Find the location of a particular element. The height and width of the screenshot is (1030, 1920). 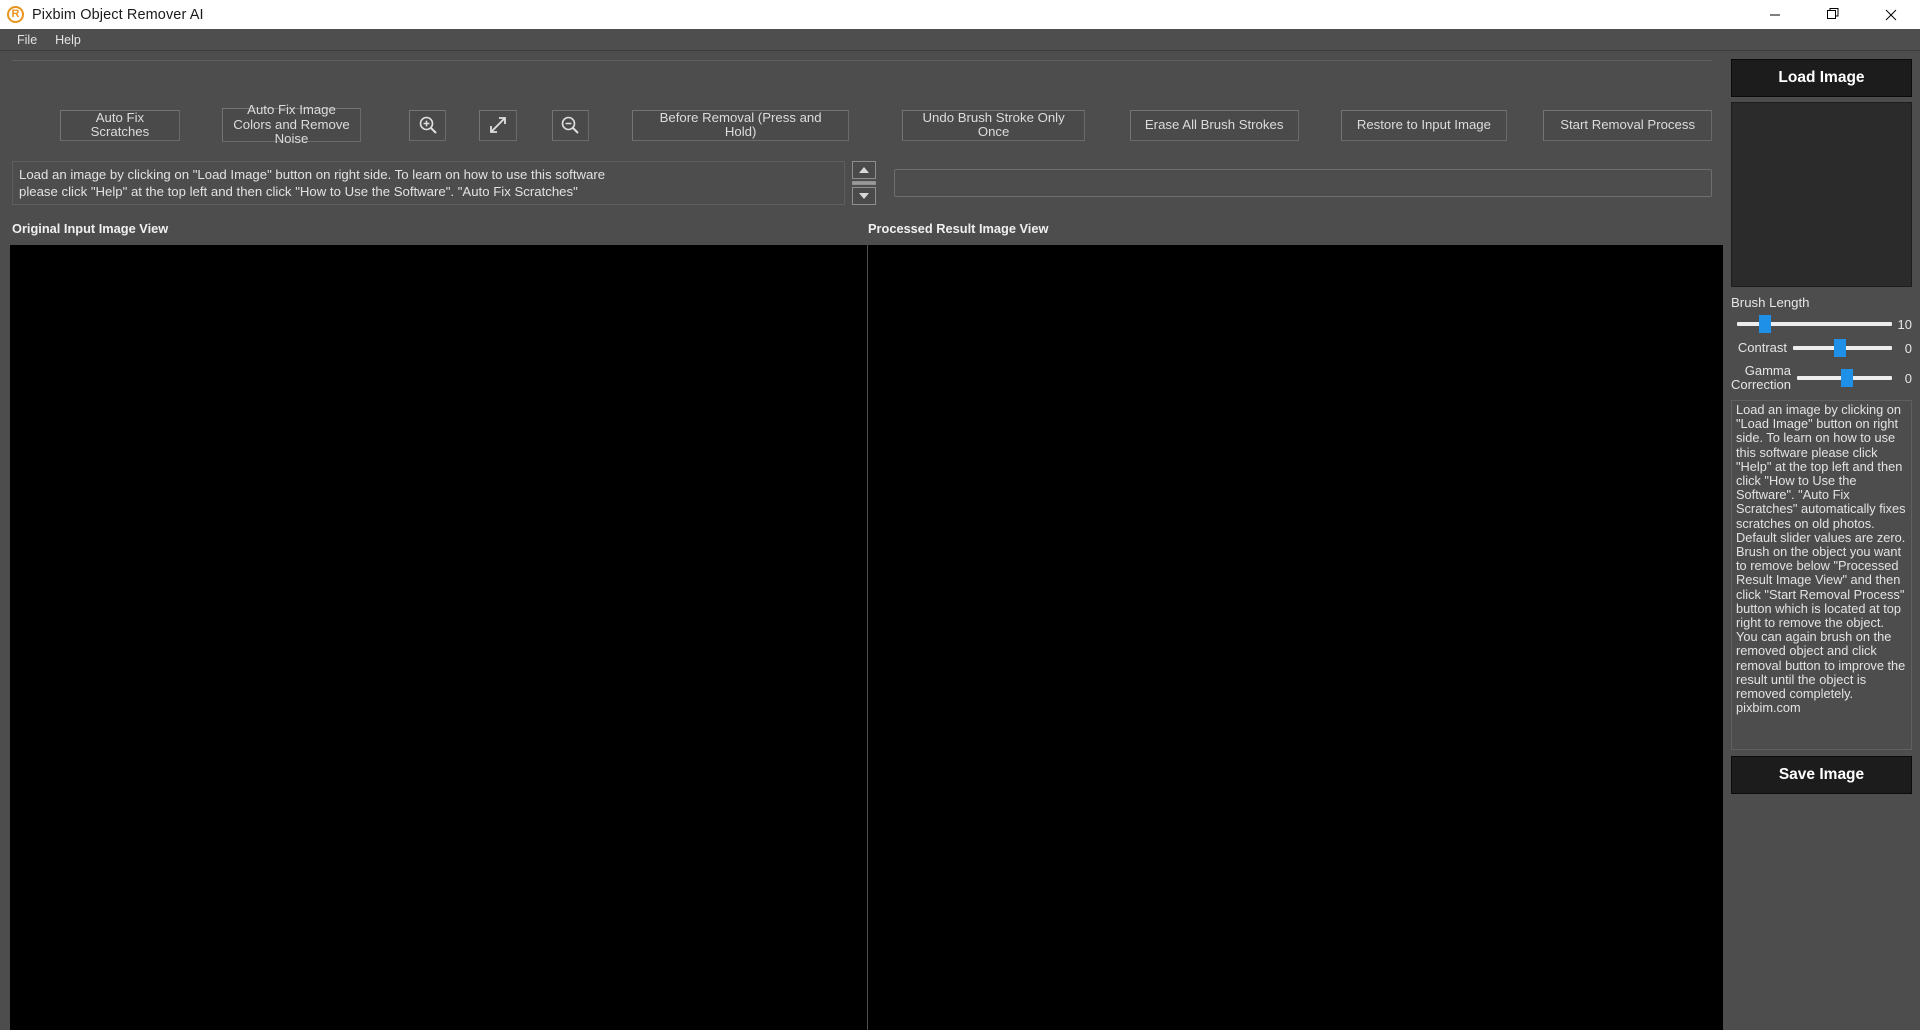

contrast-slider-row: Contrast 0 is located at coordinates (1821, 348).